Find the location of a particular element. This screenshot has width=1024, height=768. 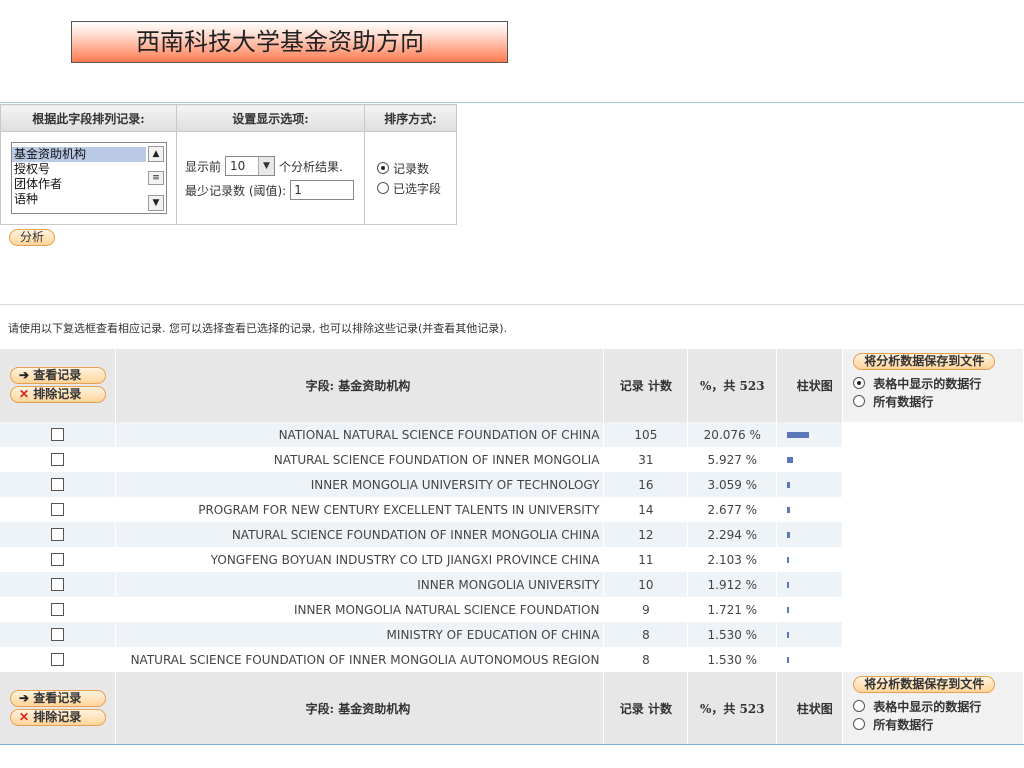

field-listbox: 基金资助机构 授权号 团体作者 语种 ▲ ≡ ▼ is located at coordinates (89, 178).